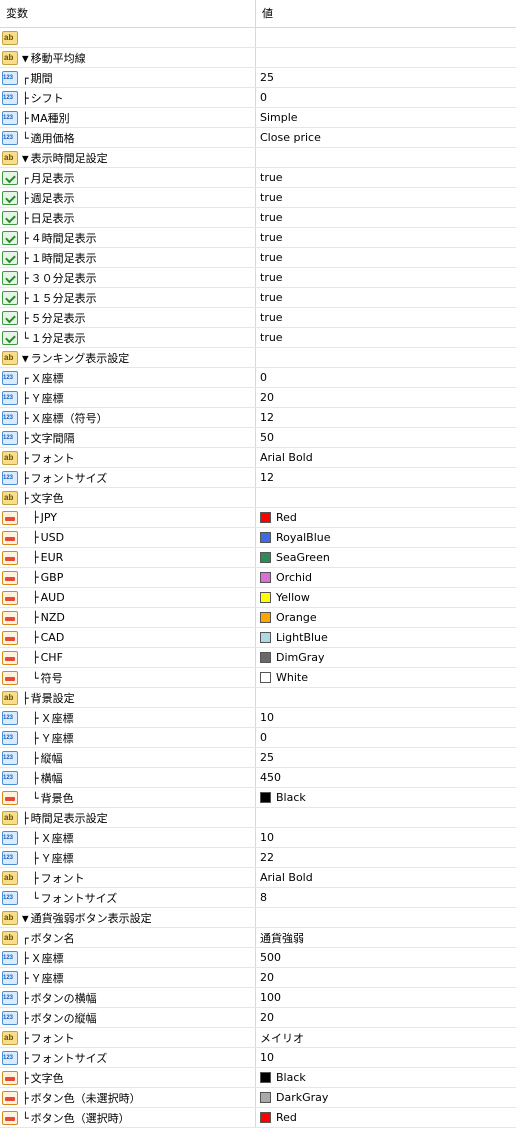  I want to click on parameter-value-cell: Red, so click(386, 517).